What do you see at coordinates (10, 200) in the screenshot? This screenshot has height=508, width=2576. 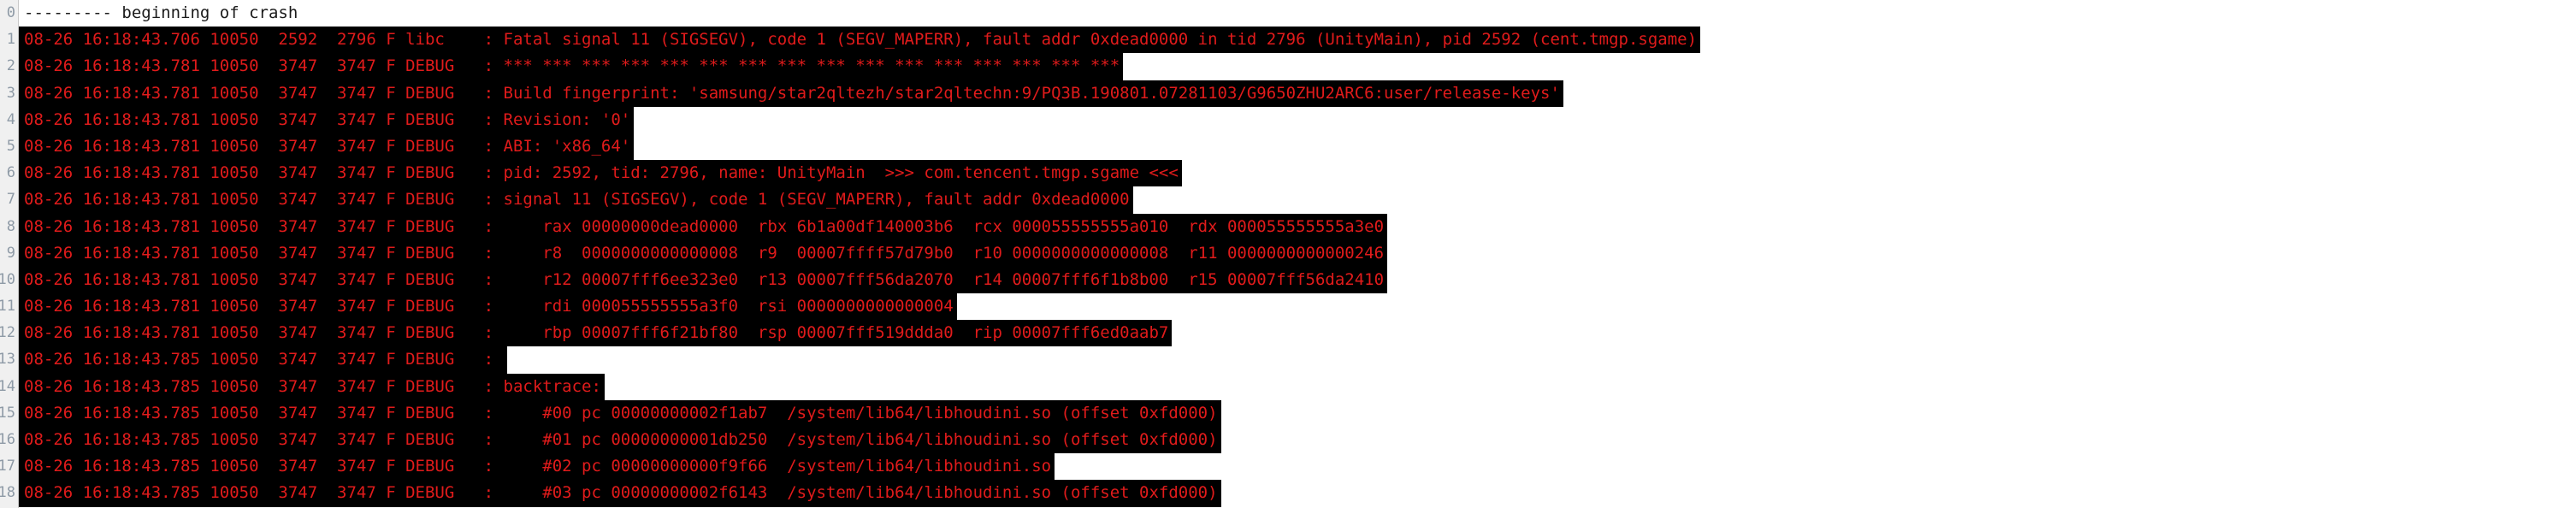 I see `line-number: 7` at bounding box center [10, 200].